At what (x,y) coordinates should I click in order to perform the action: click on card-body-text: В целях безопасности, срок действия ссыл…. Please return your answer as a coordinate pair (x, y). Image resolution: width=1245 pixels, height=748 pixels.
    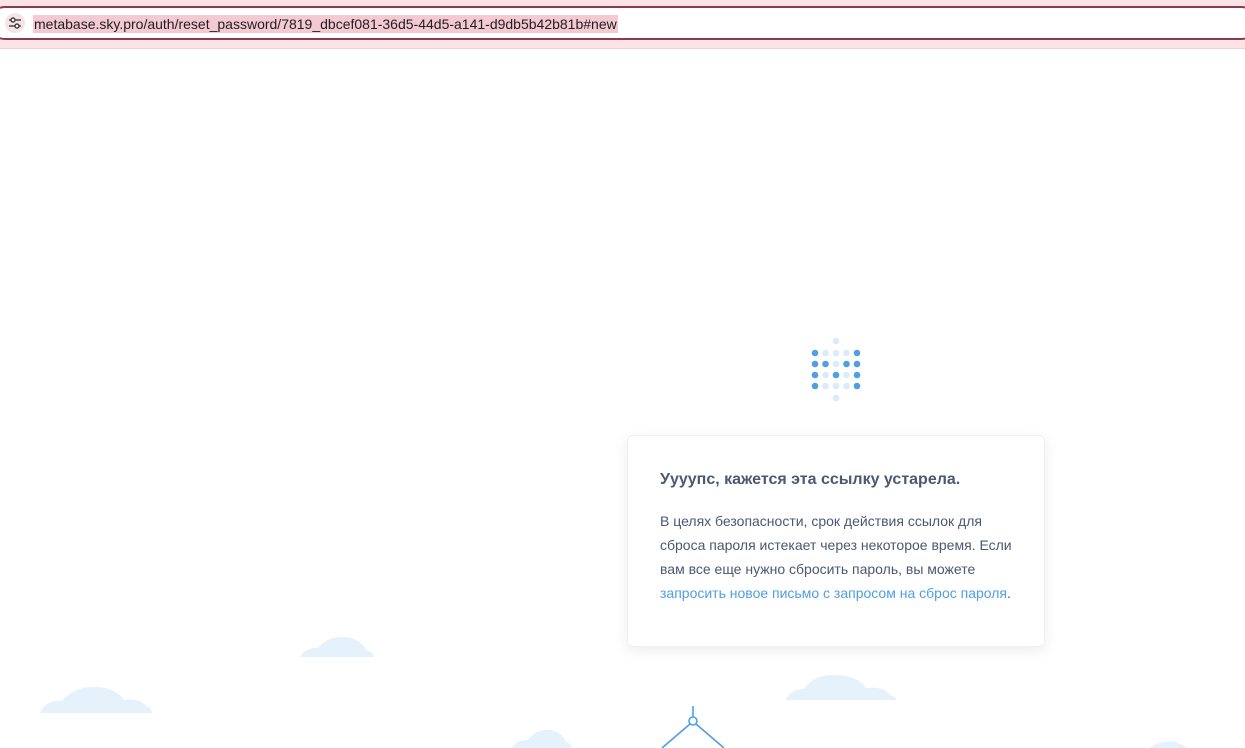
    Looking at the image, I should click on (836, 545).